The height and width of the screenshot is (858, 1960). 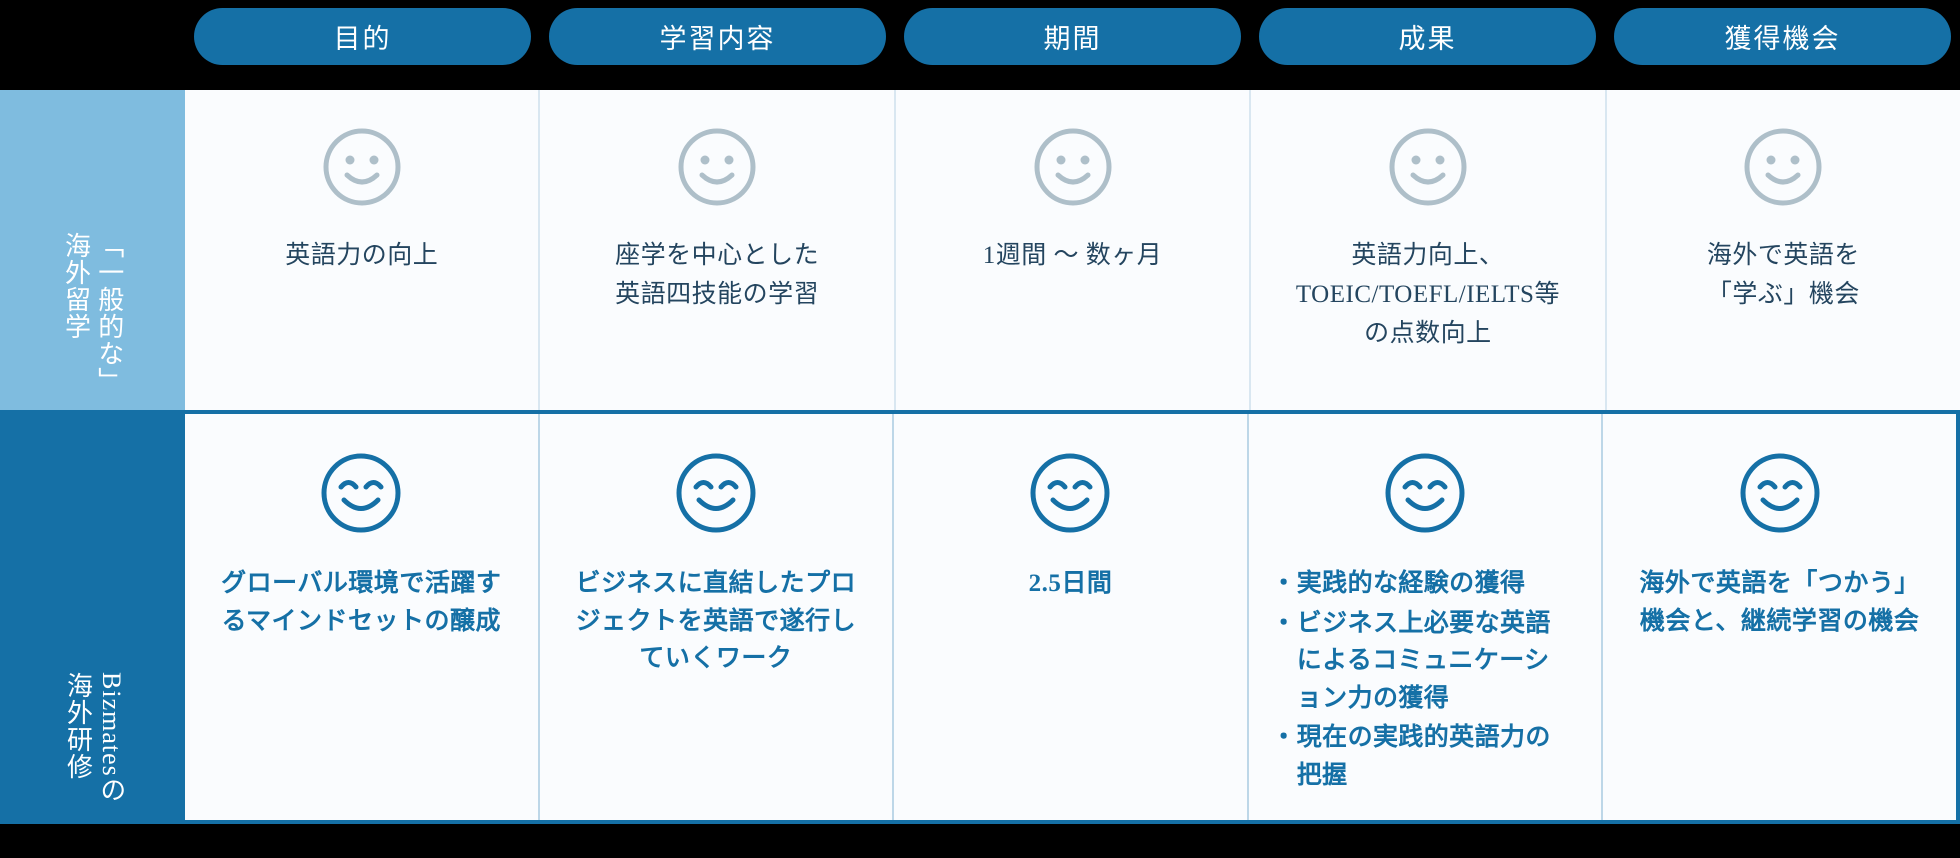 I want to click on bullet-text-line: ョン力の獲得, so click(x=1373, y=698).